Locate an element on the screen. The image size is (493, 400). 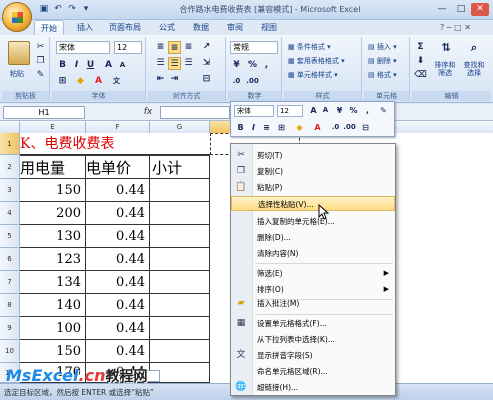
align-right-icon: ☰ is located at coordinates (188, 63).